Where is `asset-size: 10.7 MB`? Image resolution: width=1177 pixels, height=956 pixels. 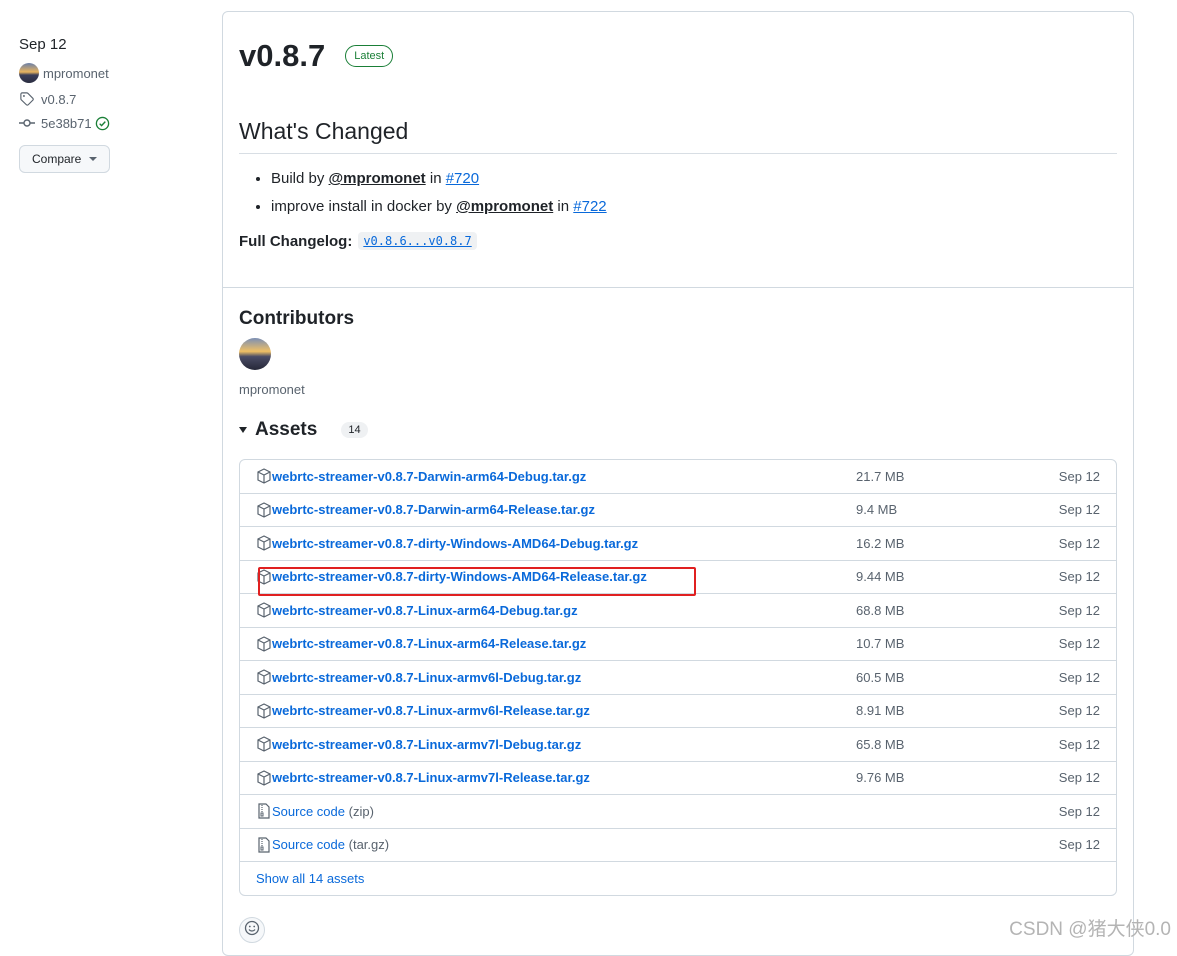
asset-size: 10.7 MB is located at coordinates (880, 644).